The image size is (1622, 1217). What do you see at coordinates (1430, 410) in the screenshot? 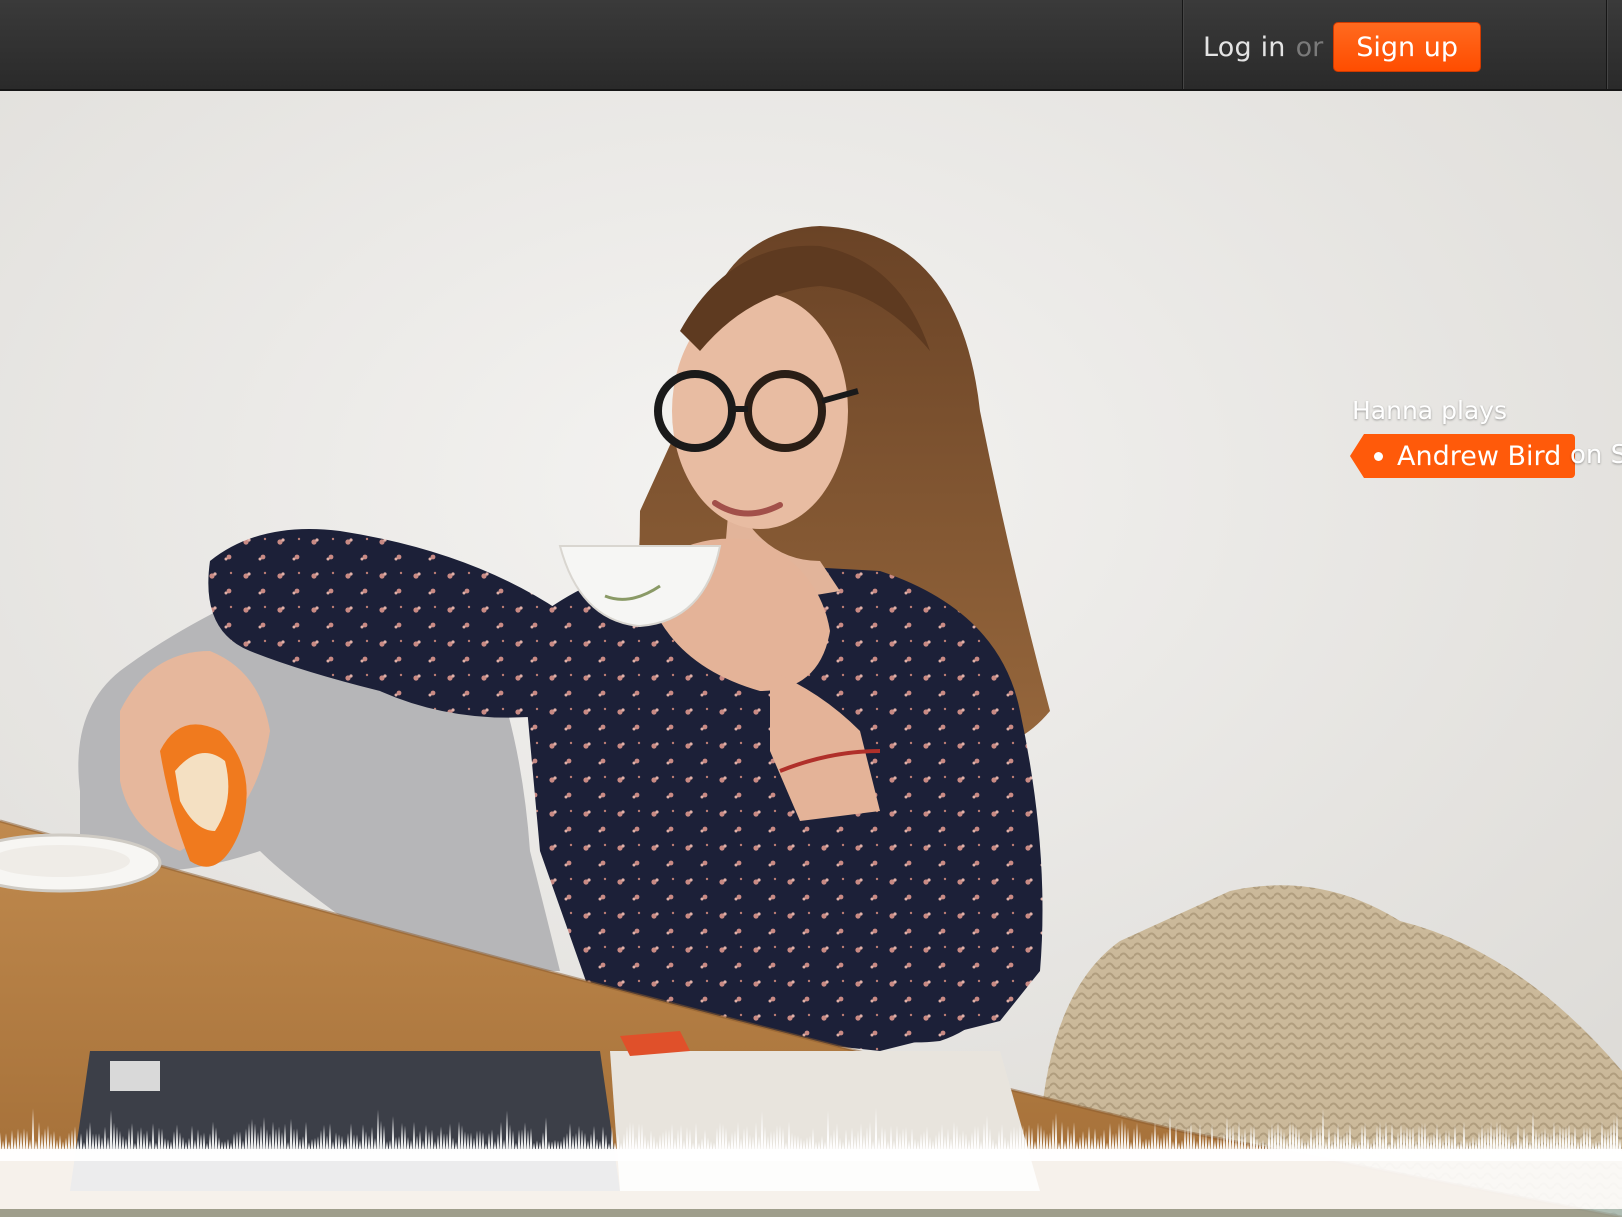
I see `hero-caption-intro: Hanna plays` at bounding box center [1430, 410].